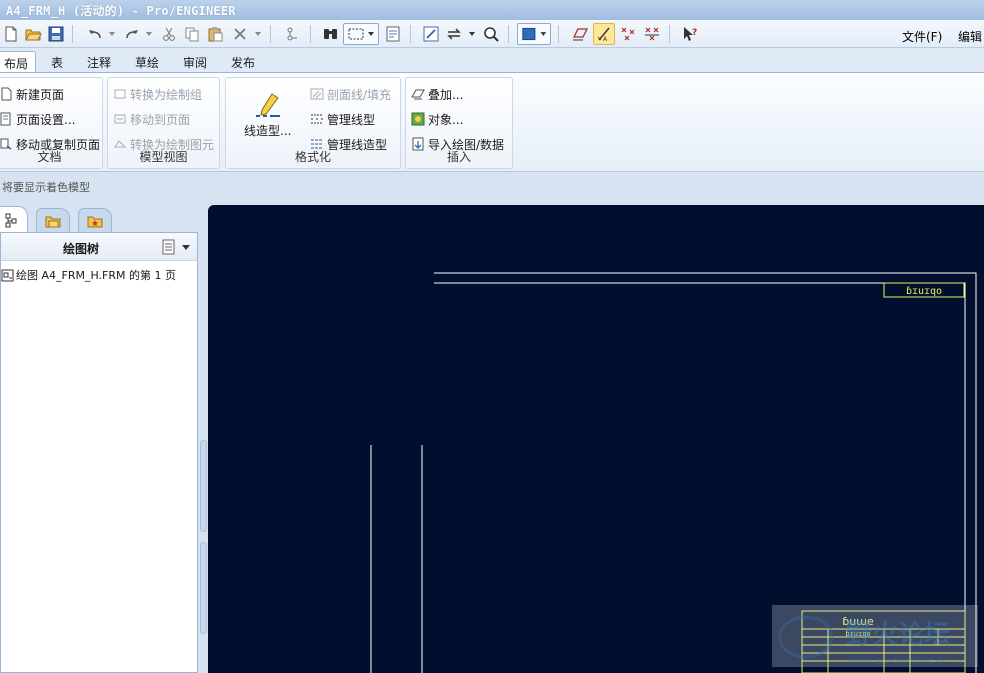  I want to click on cut-icon, so click(169, 34).